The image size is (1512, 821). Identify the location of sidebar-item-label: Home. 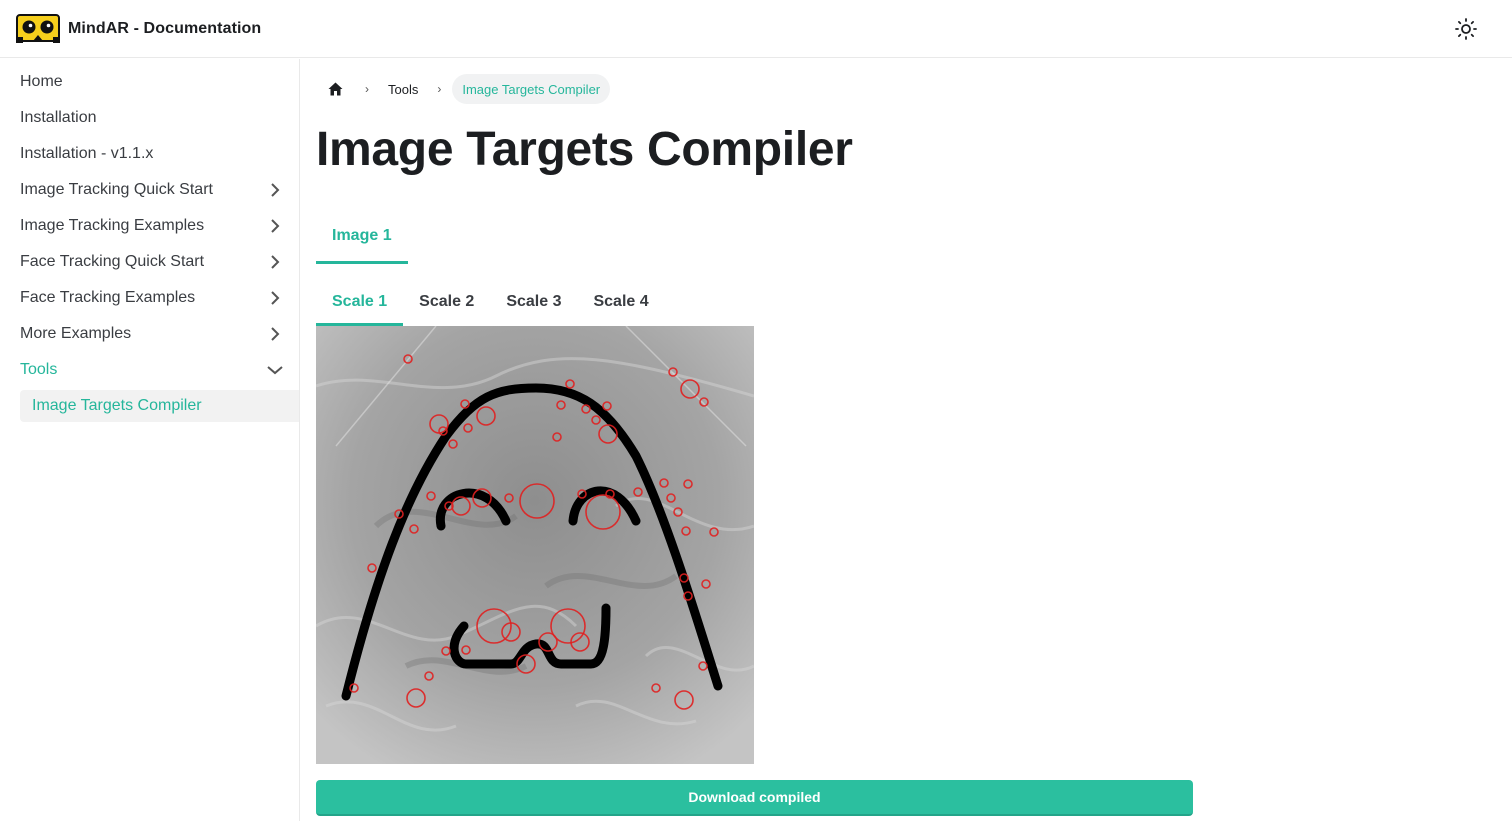
(41, 81).